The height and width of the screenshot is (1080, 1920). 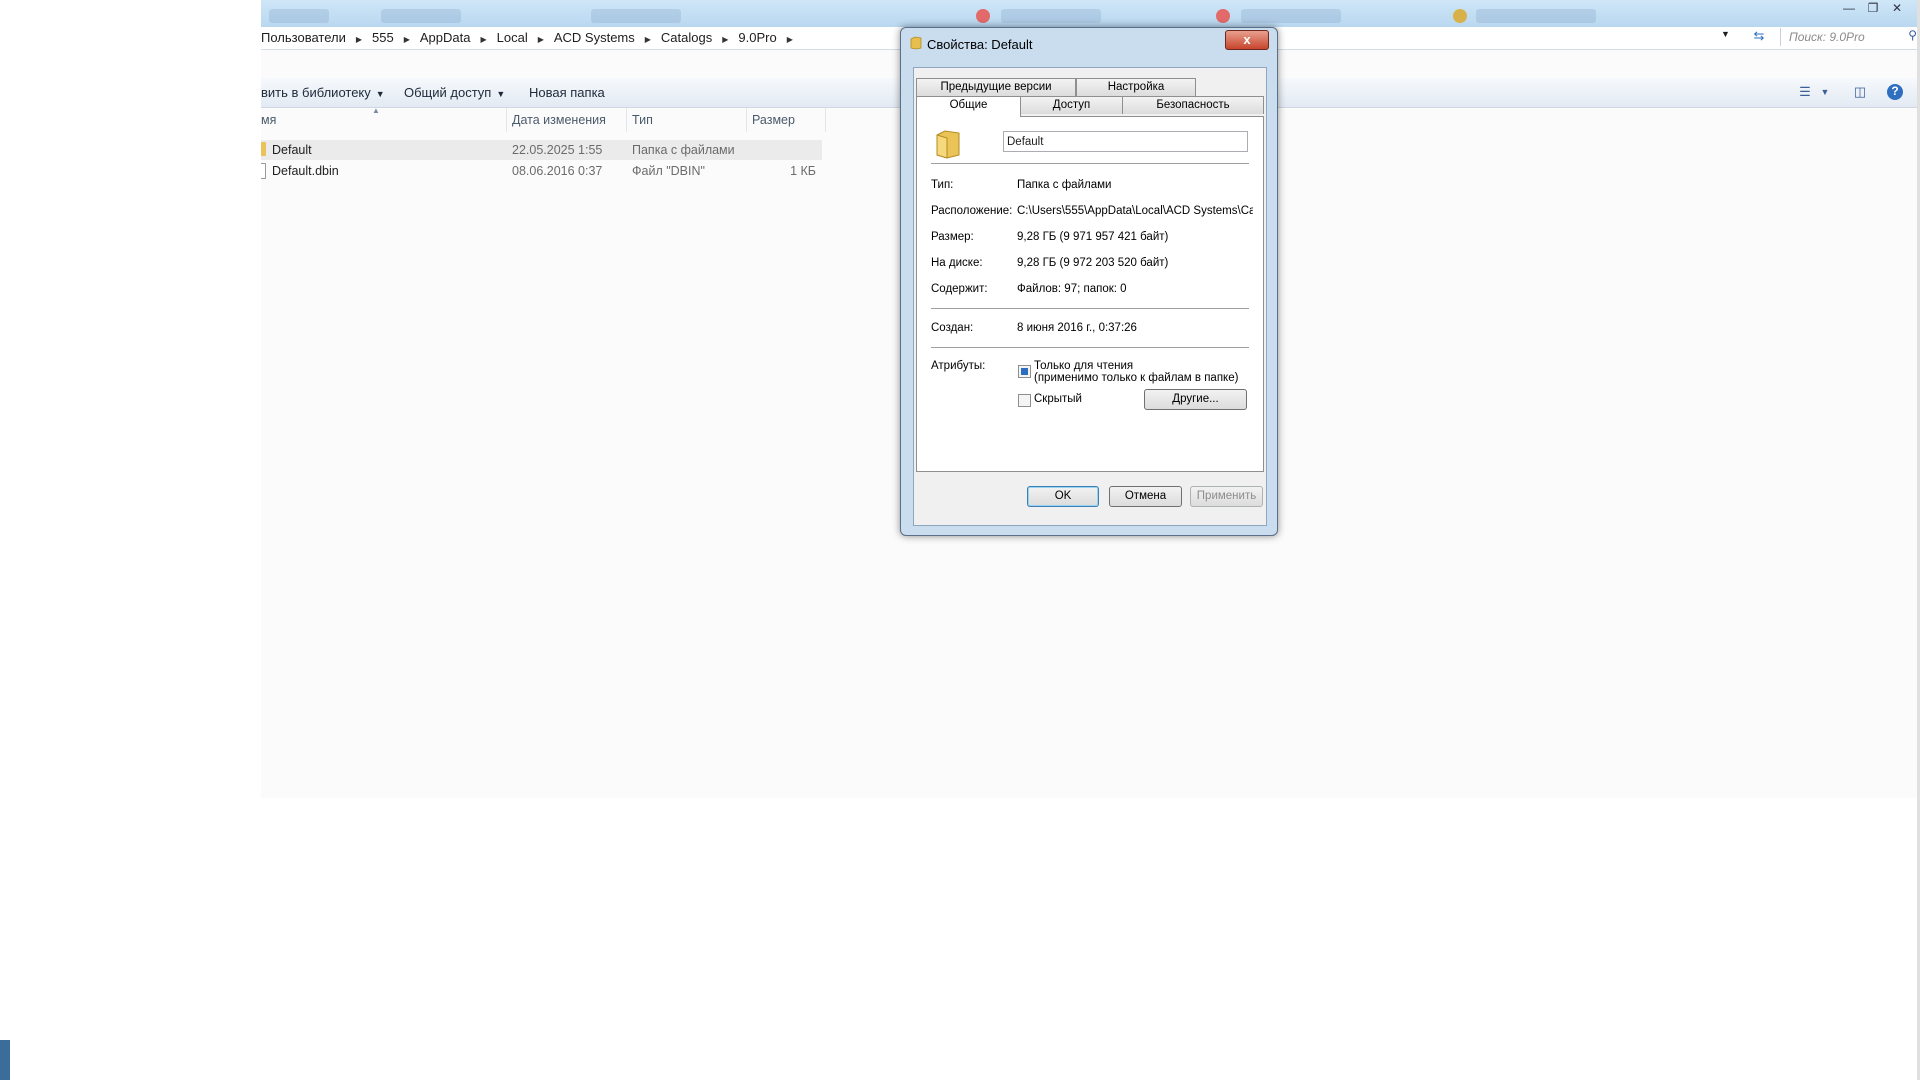 What do you see at coordinates (1063, 496) in the screenshot?
I see `ok-button: OK` at bounding box center [1063, 496].